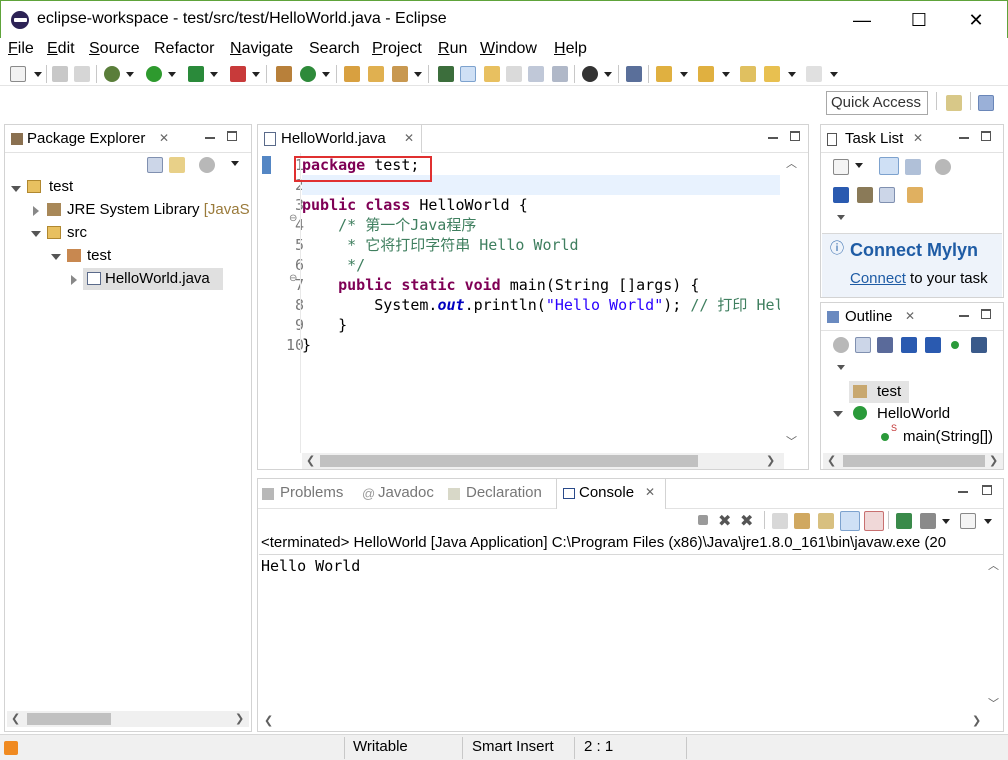 This screenshot has height=760, width=1008. I want to click on new-task-dropdown-icon, so click(859, 165).